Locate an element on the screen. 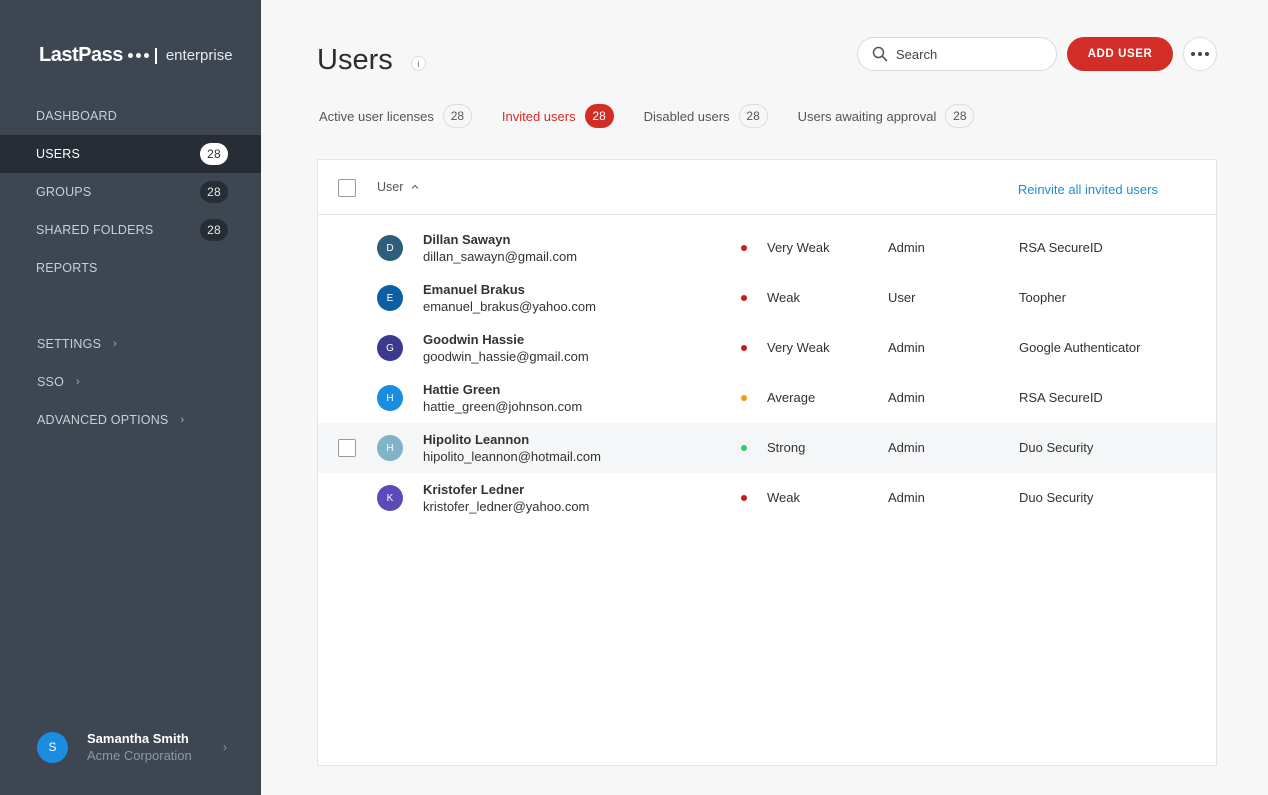 The height and width of the screenshot is (795, 1268). sidebar-item-advanced-options: ADVANCED OPTIONS › is located at coordinates (130, 420).